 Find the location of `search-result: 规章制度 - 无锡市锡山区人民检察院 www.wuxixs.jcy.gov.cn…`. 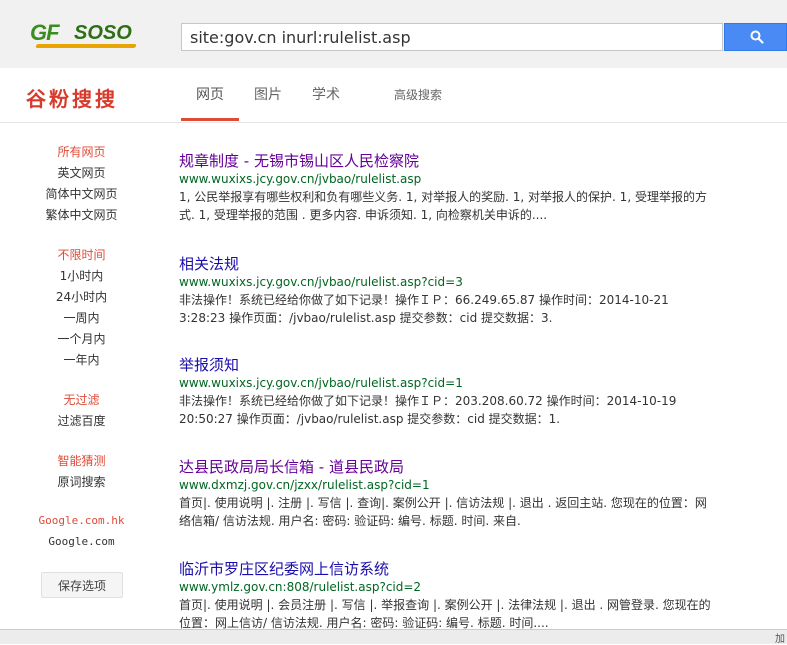

search-result: 规章制度 - 无锡市锡山区人民检察院 www.wuxixs.jcy.gov.cn… is located at coordinates (459, 187).